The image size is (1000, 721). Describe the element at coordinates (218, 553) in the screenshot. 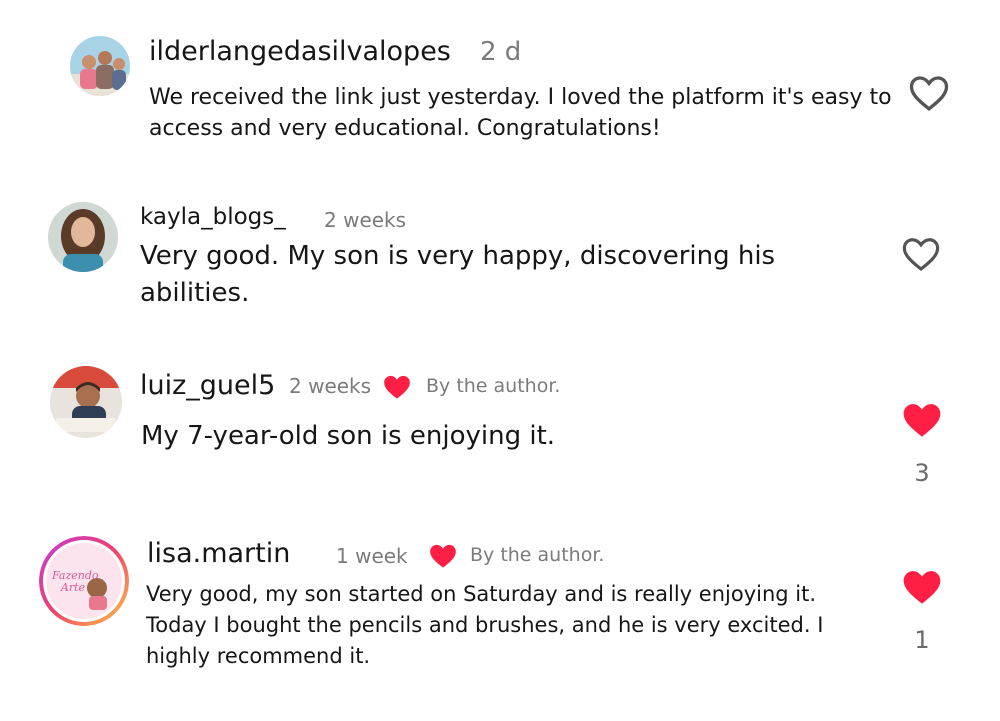

I see `username: lisa.martin` at that location.